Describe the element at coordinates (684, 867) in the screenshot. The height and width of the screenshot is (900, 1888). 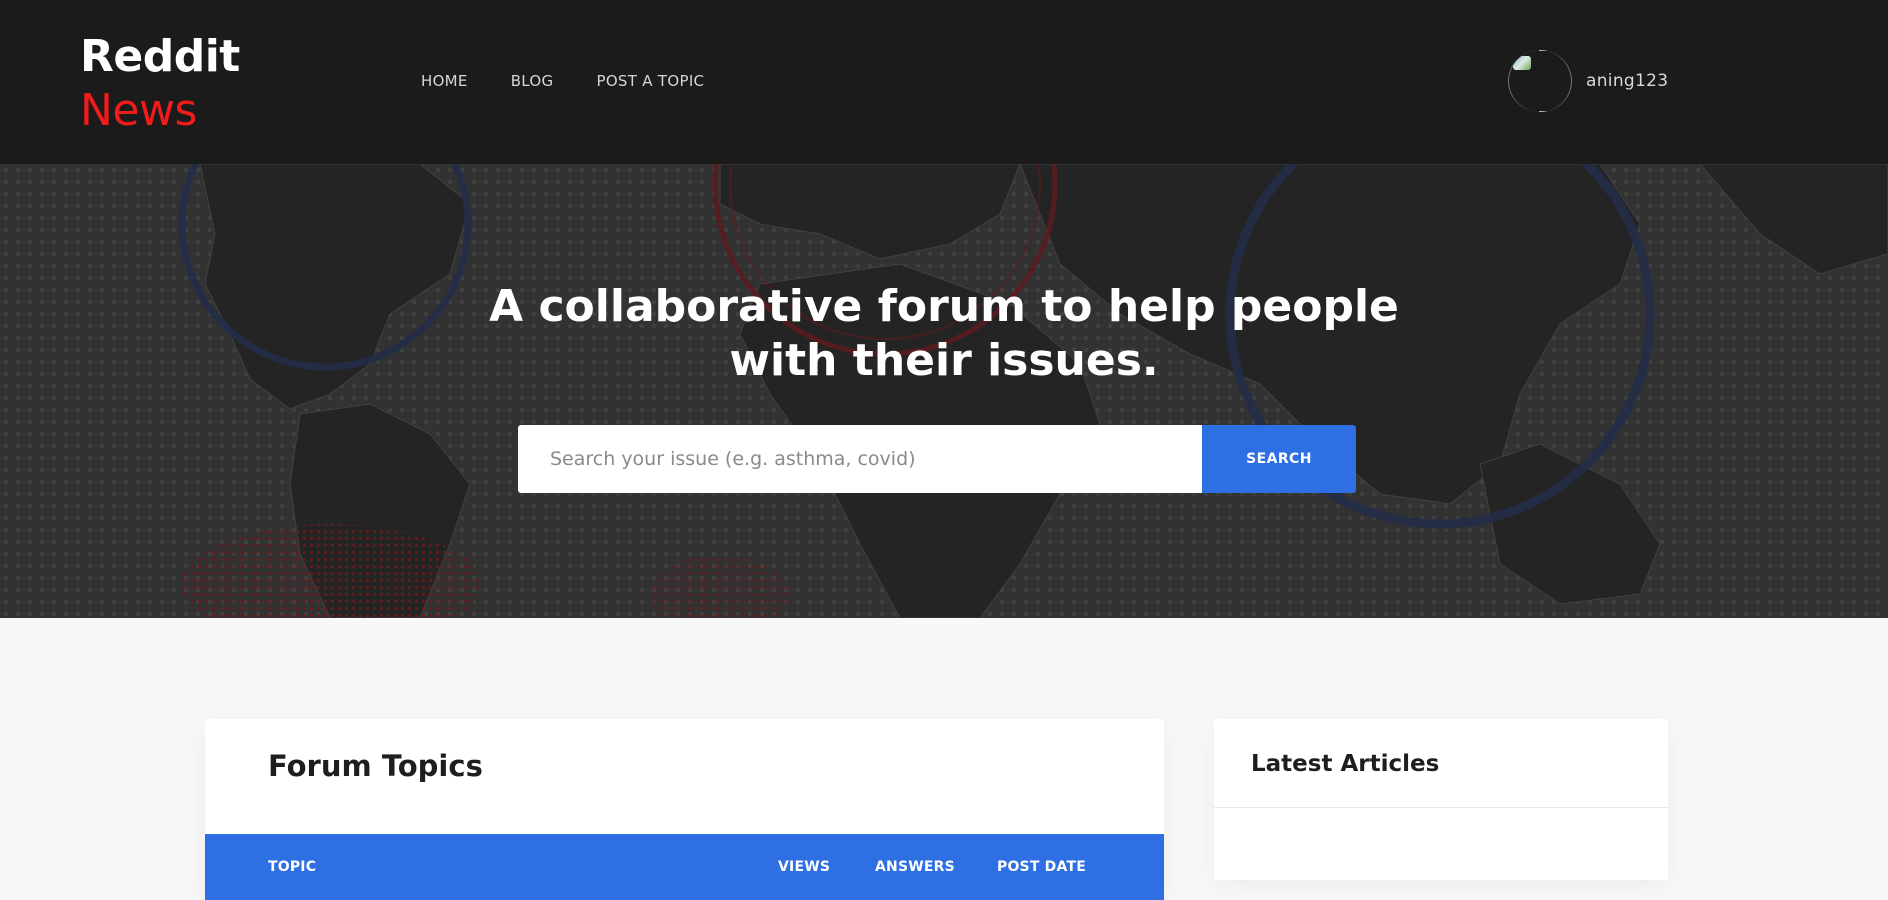
I see `forum-table-header: TOPIC VIEWS ANSWERS POST DATE` at that location.